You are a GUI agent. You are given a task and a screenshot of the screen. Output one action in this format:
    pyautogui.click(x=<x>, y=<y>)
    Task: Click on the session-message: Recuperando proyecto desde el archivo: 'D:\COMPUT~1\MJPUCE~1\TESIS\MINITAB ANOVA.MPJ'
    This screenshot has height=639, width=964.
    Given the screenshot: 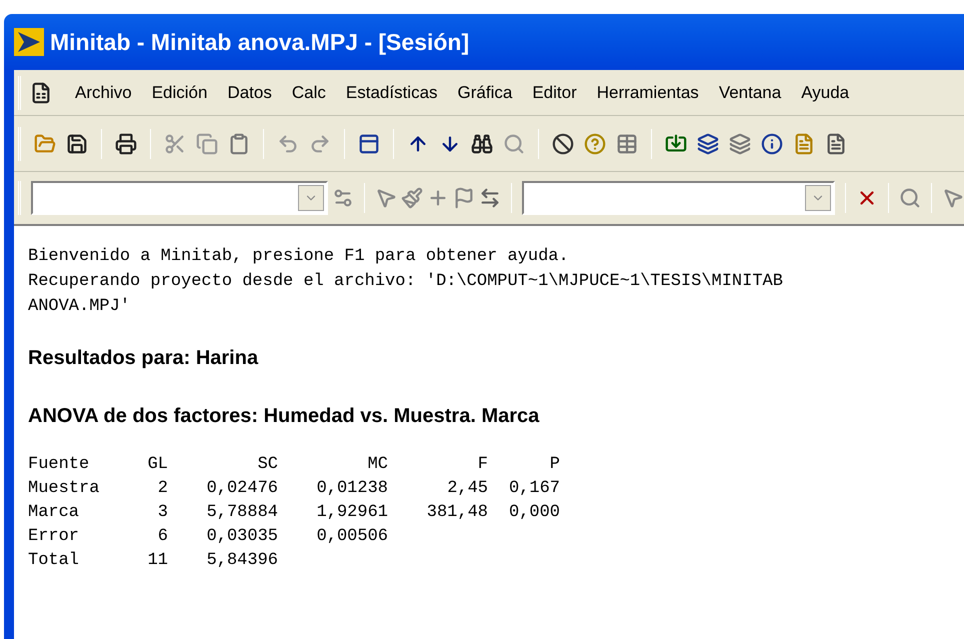 What is the action you would take?
    pyautogui.click(x=406, y=294)
    